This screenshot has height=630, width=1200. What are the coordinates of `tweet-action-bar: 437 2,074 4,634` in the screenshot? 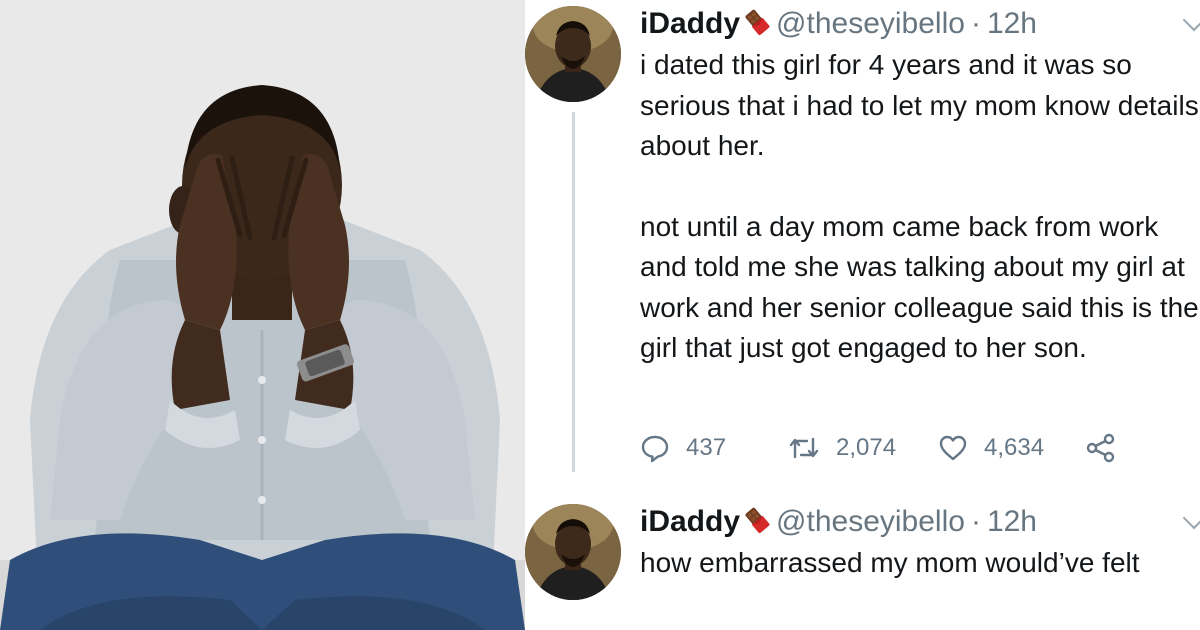 It's located at (900, 448).